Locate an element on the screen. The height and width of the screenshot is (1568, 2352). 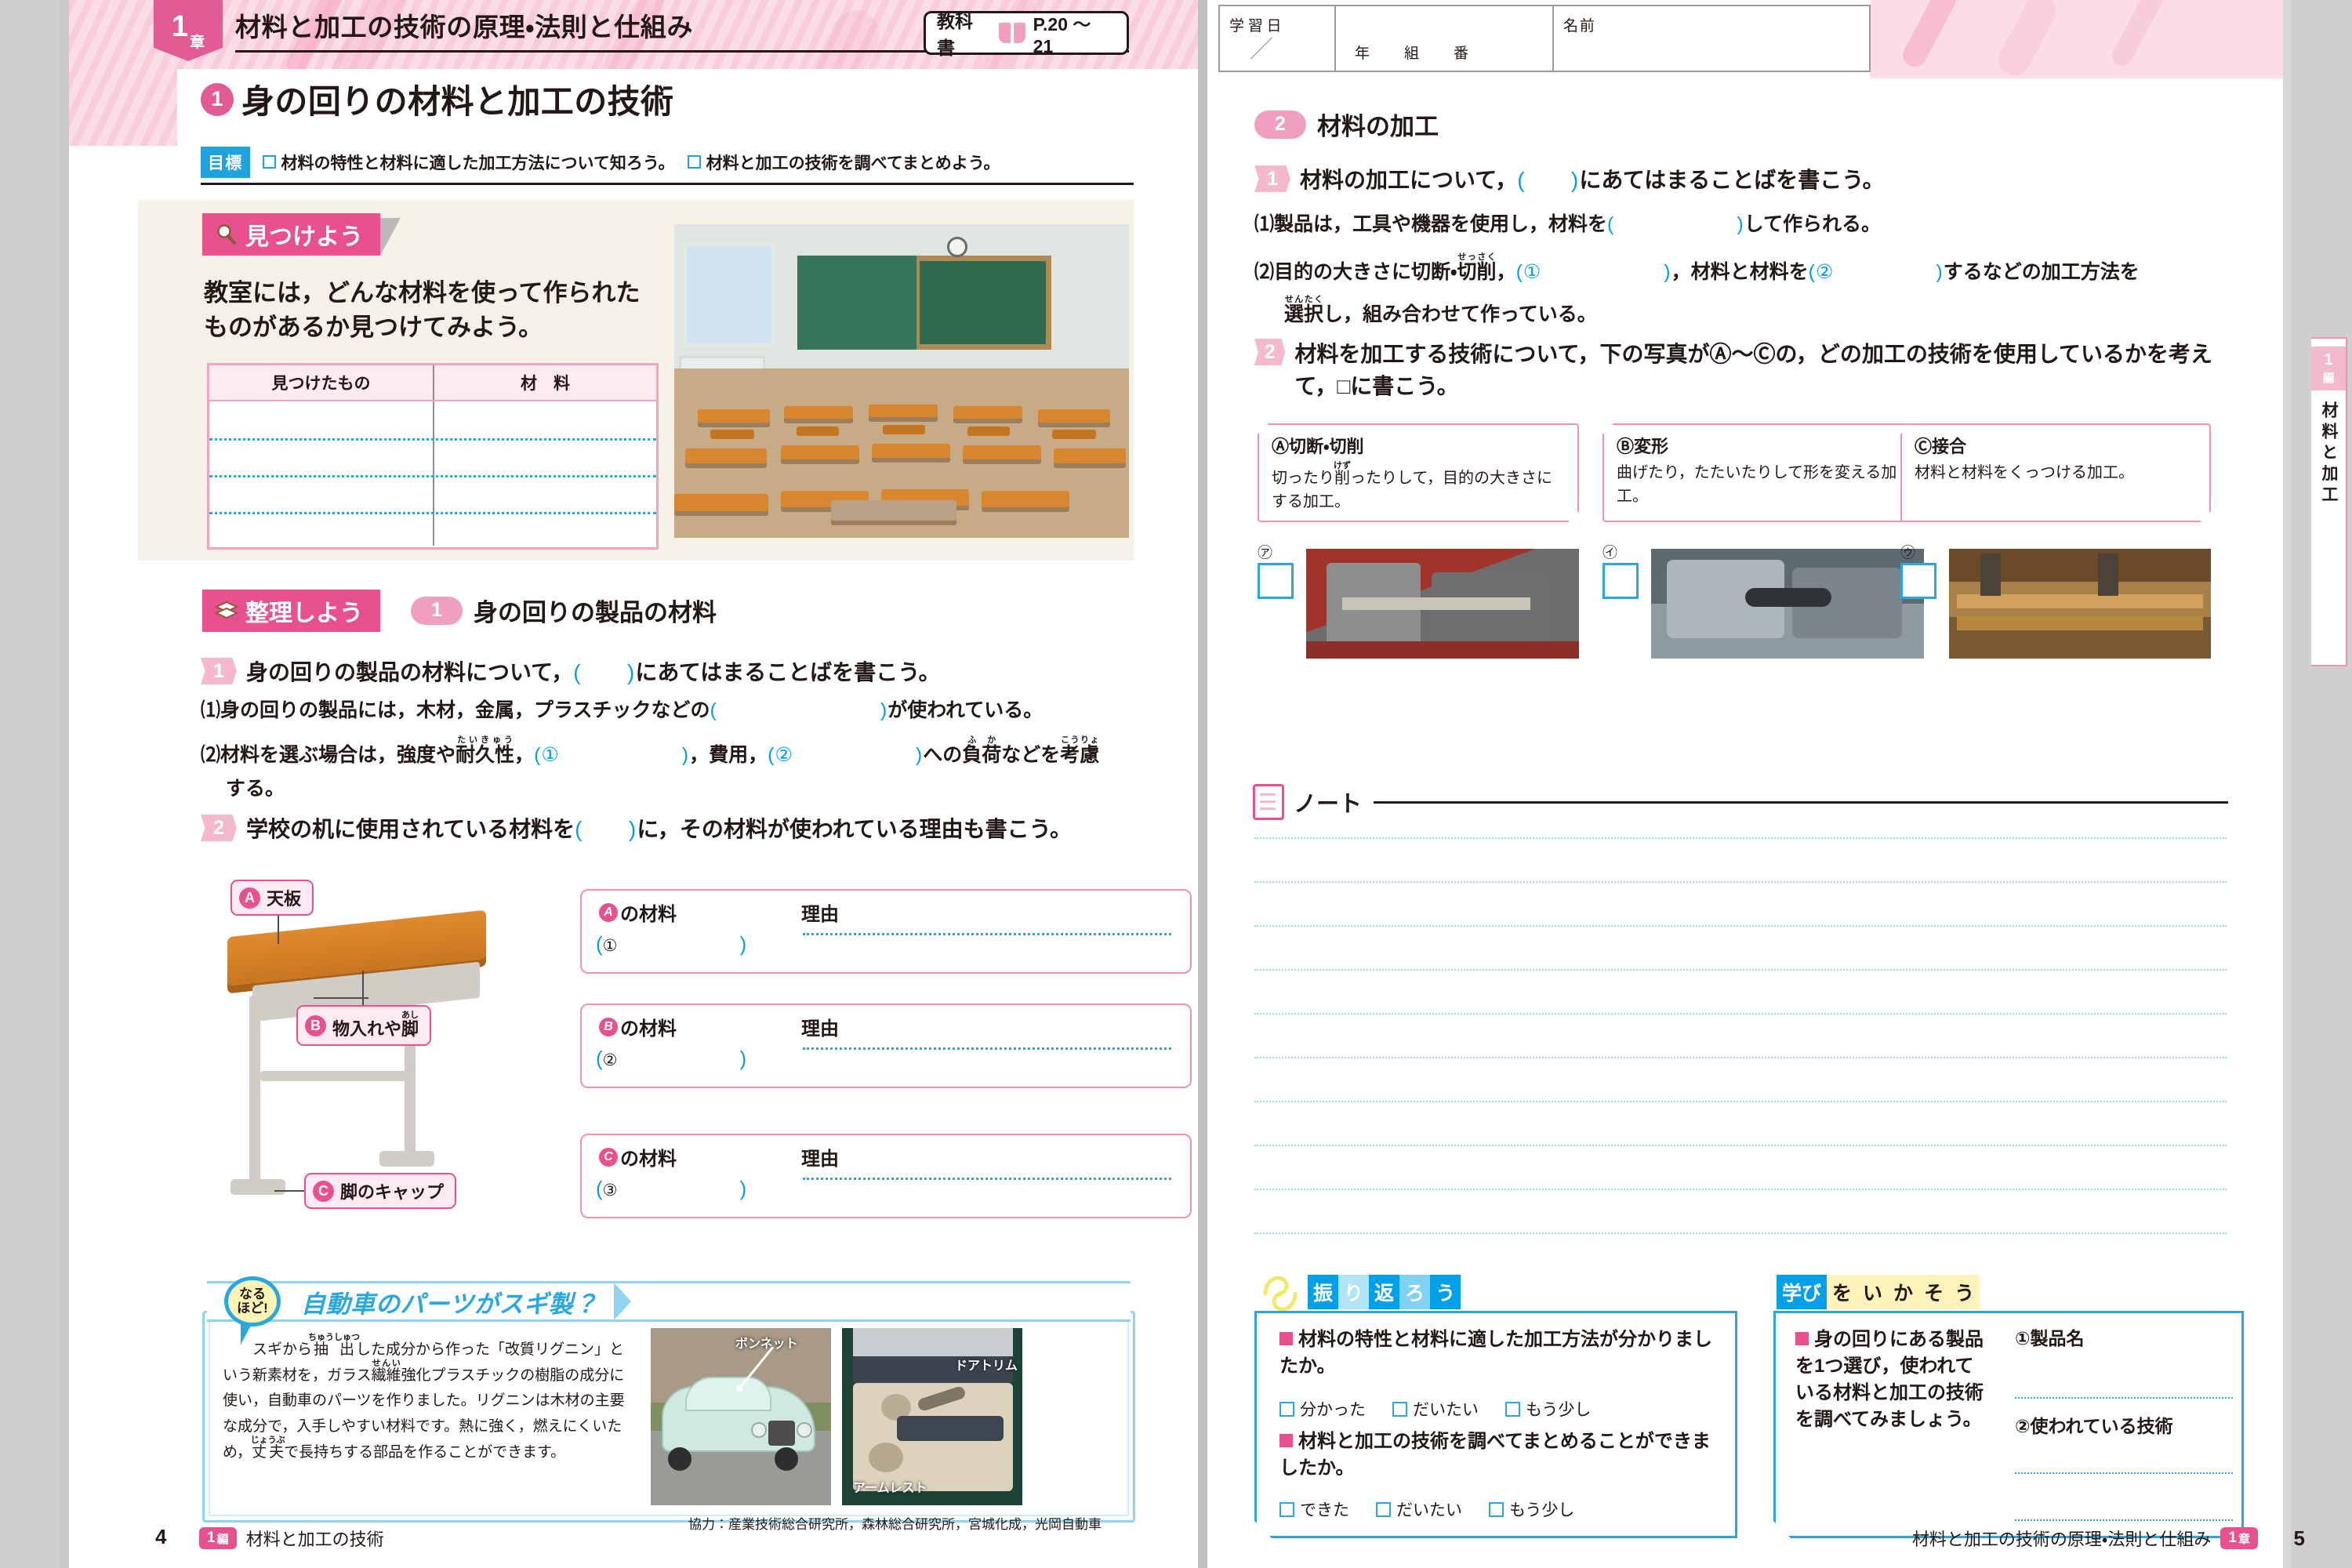
answer-box-c: C の材料 (③ ) 理由 is located at coordinates (888, 1178).